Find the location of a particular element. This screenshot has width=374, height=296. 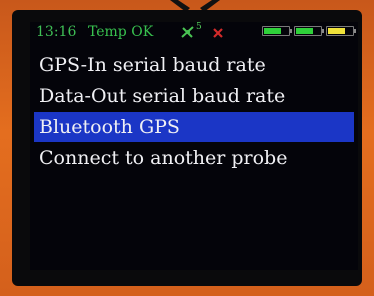

satellite-icon is located at coordinates (188, 35).